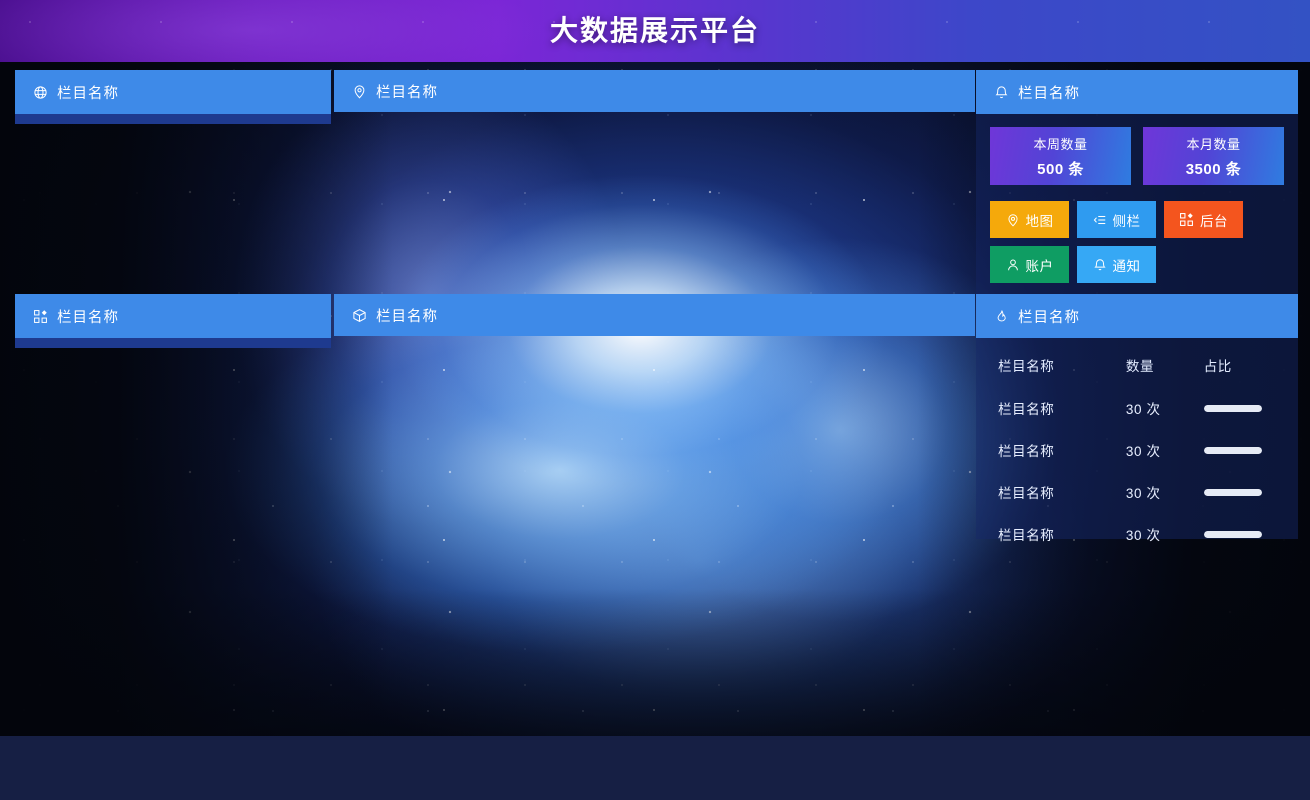 The height and width of the screenshot is (800, 1310). I want to click on panel-board-underline, so click(173, 343).